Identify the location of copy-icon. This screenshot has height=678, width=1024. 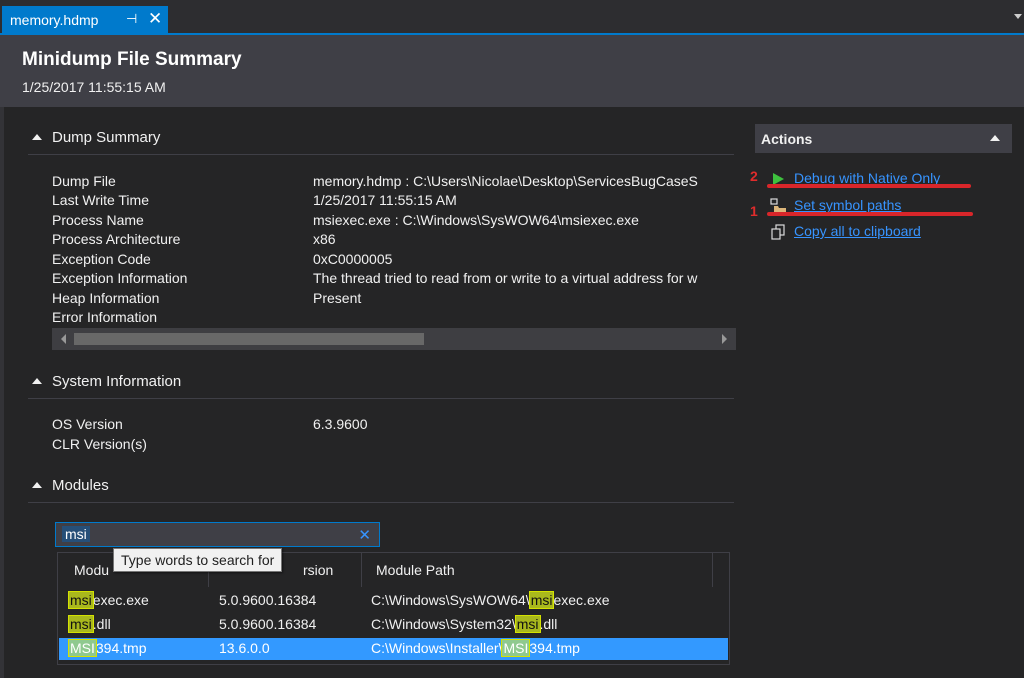
(778, 232).